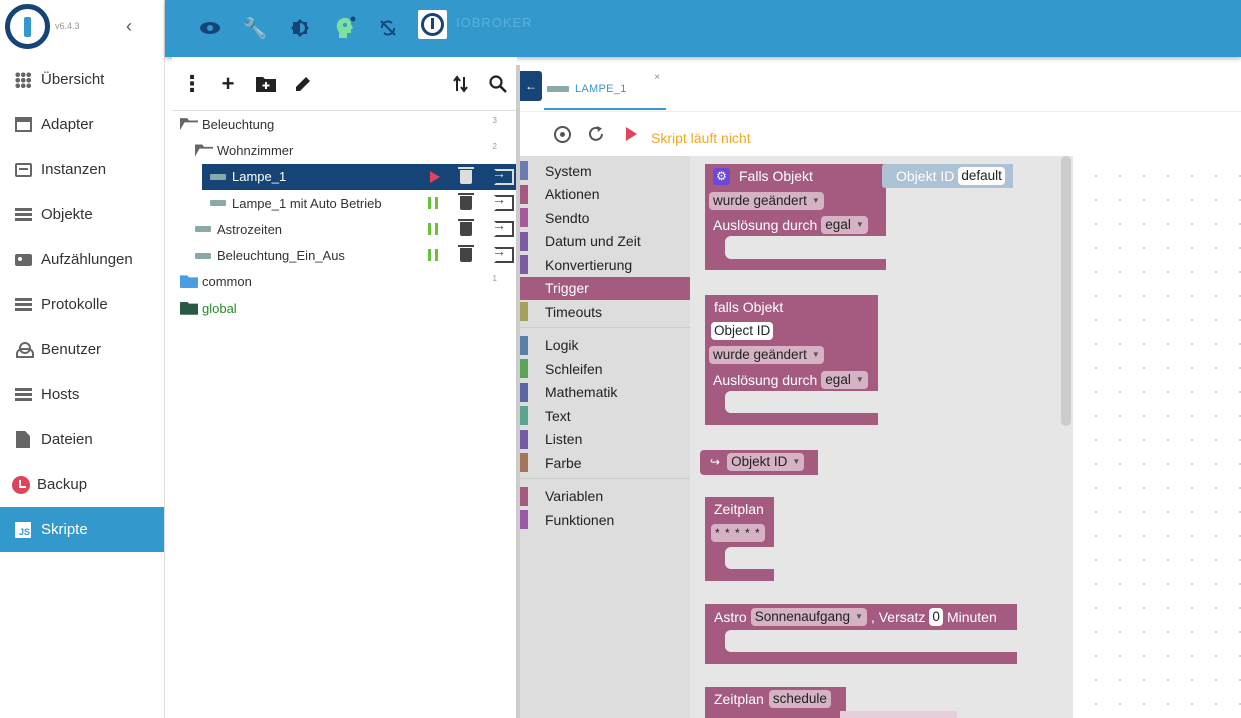  Describe the element at coordinates (82, 304) in the screenshot. I see `sidebar-item-protokolle: Protokolle` at that location.